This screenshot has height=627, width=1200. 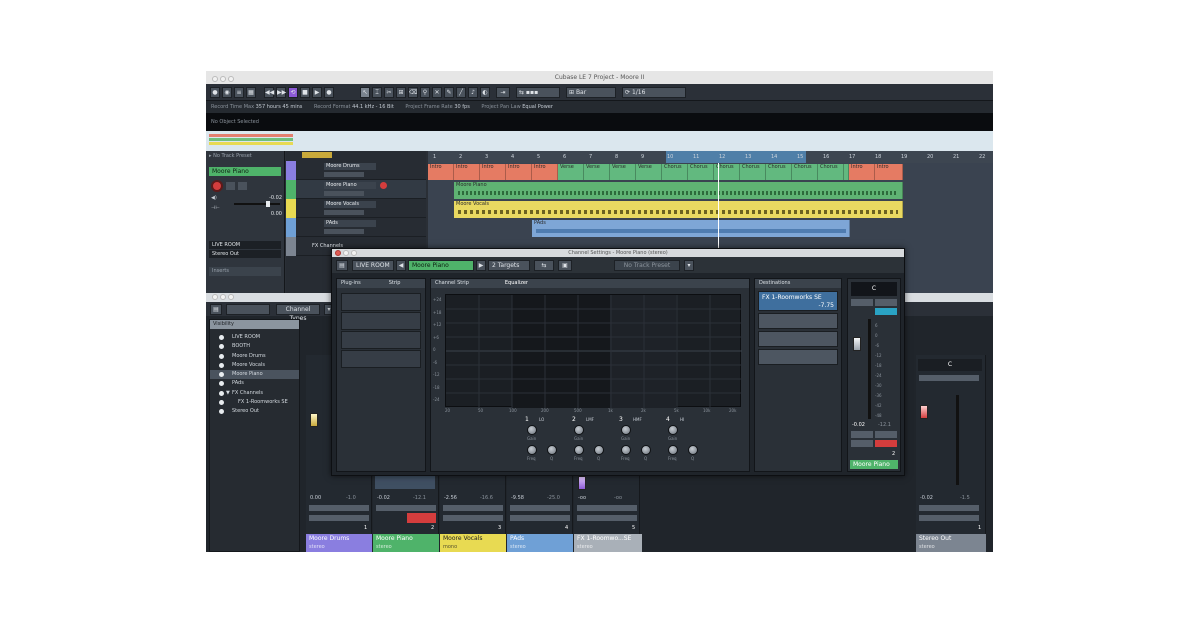 What do you see at coordinates (473, 92) in the screenshot?
I see `play-tool-icon: ♪` at bounding box center [473, 92].